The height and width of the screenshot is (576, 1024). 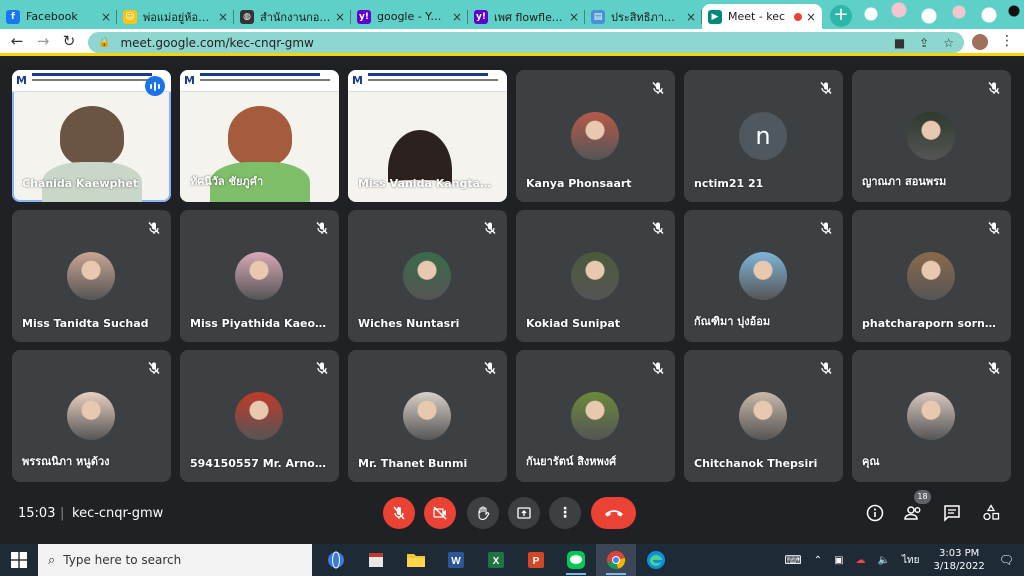 I want to click on taskbar-file-explorer, so click(x=416, y=560).